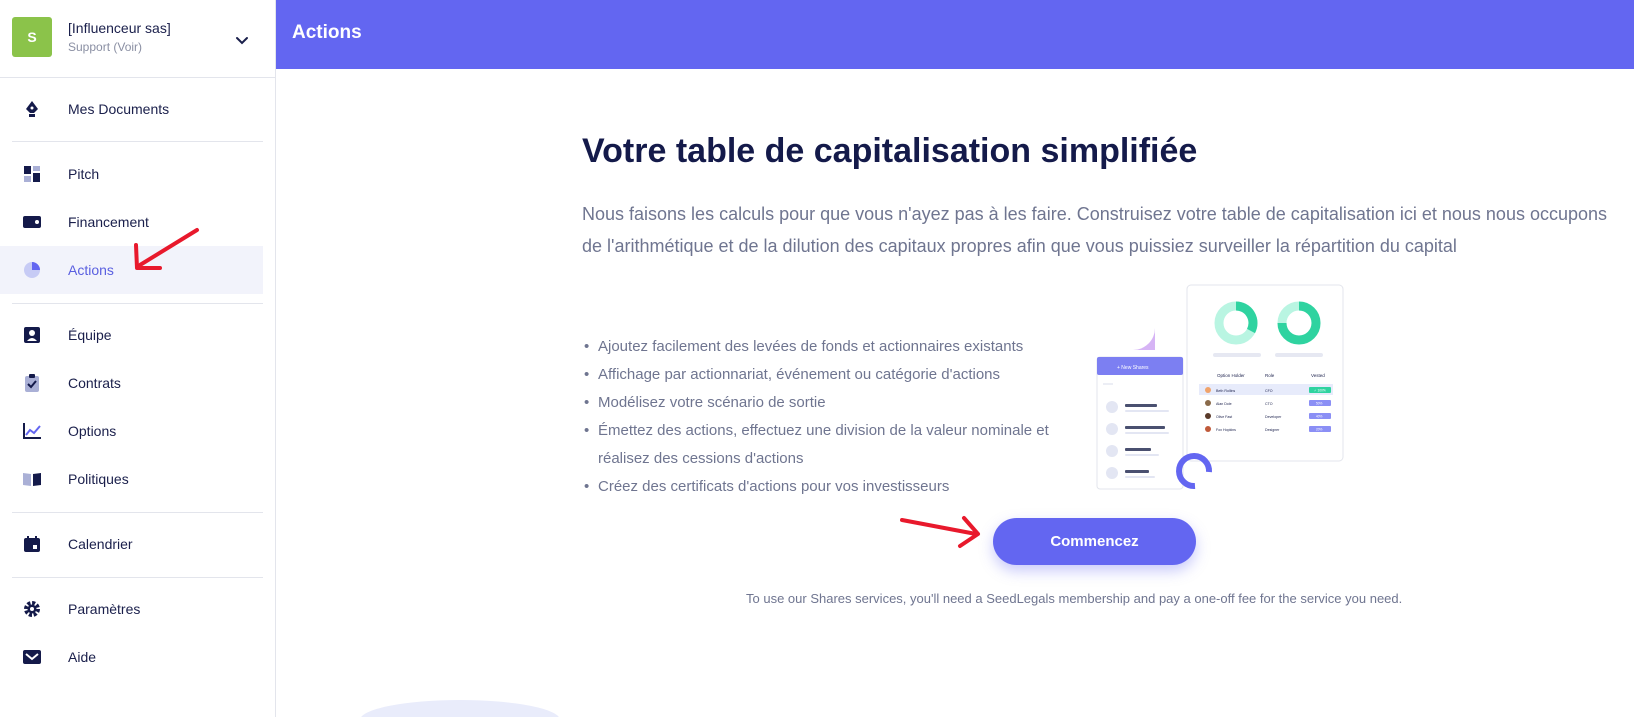  What do you see at coordinates (82, 657) in the screenshot?
I see `sidebar-item-label: Aide` at bounding box center [82, 657].